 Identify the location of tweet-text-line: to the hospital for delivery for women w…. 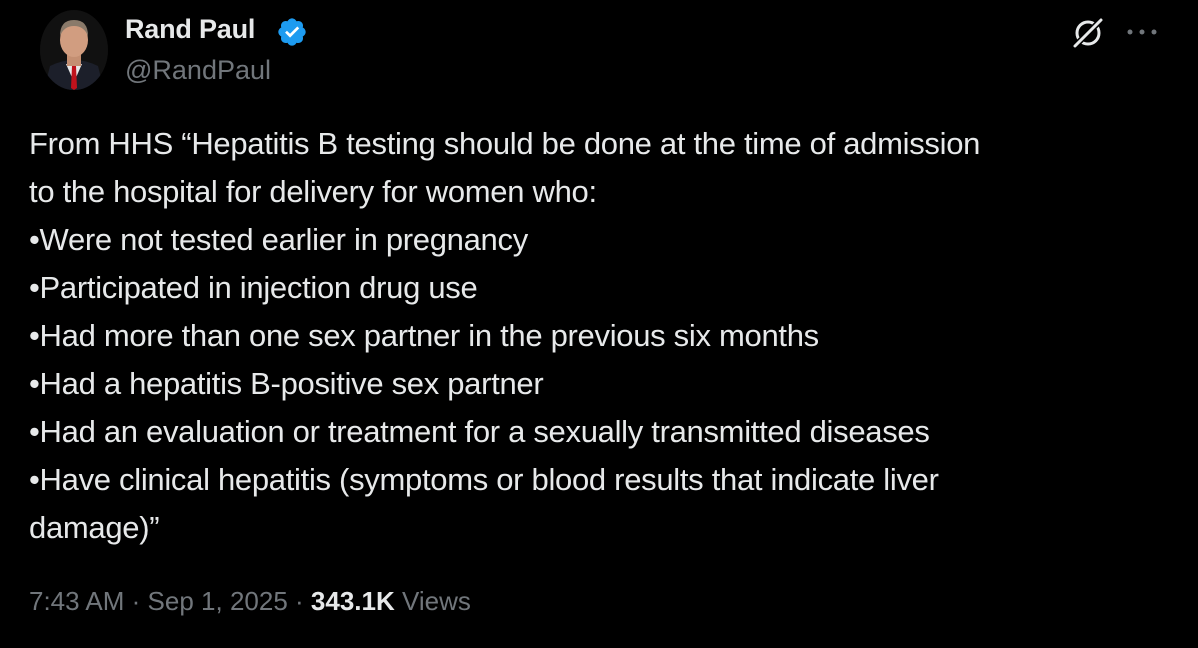
(313, 191).